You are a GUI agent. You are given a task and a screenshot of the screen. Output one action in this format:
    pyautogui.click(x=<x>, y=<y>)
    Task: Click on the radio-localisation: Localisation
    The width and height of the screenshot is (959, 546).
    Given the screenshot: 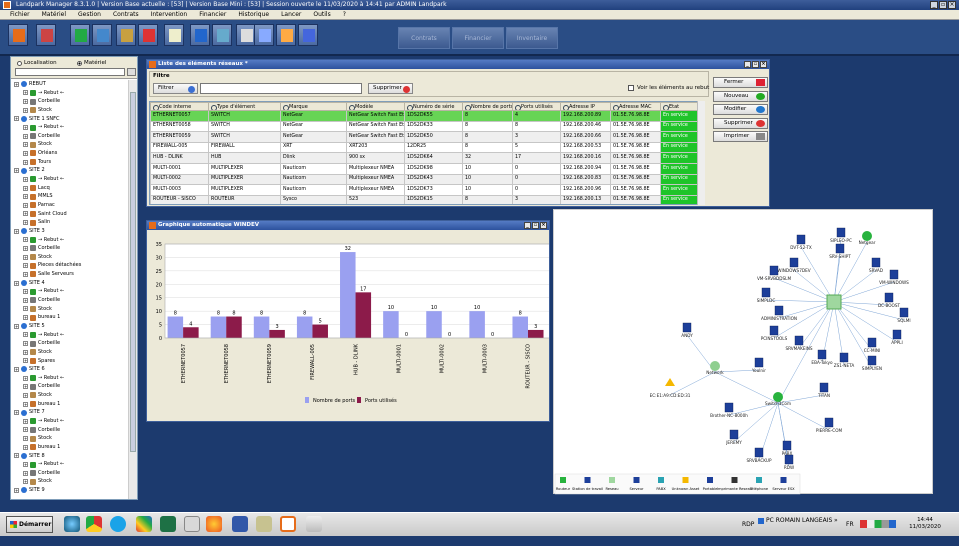 What is the action you would take?
    pyautogui.click(x=37, y=63)
    